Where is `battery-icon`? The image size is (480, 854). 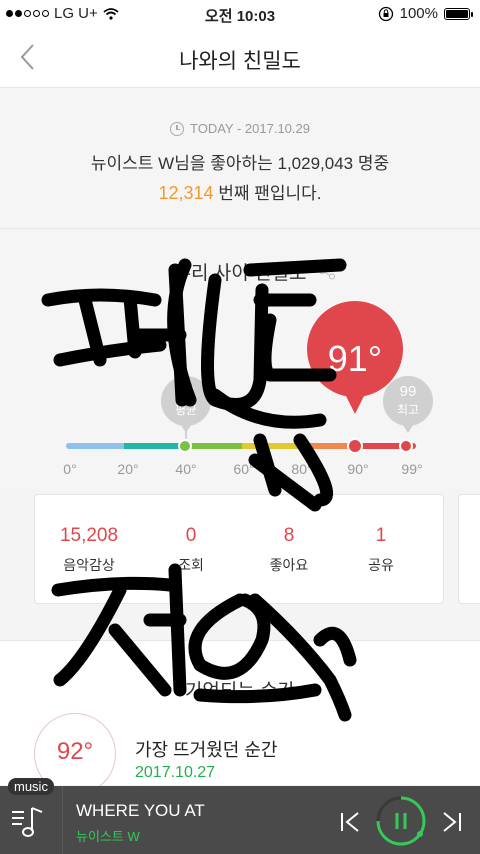 battery-icon is located at coordinates (458, 13).